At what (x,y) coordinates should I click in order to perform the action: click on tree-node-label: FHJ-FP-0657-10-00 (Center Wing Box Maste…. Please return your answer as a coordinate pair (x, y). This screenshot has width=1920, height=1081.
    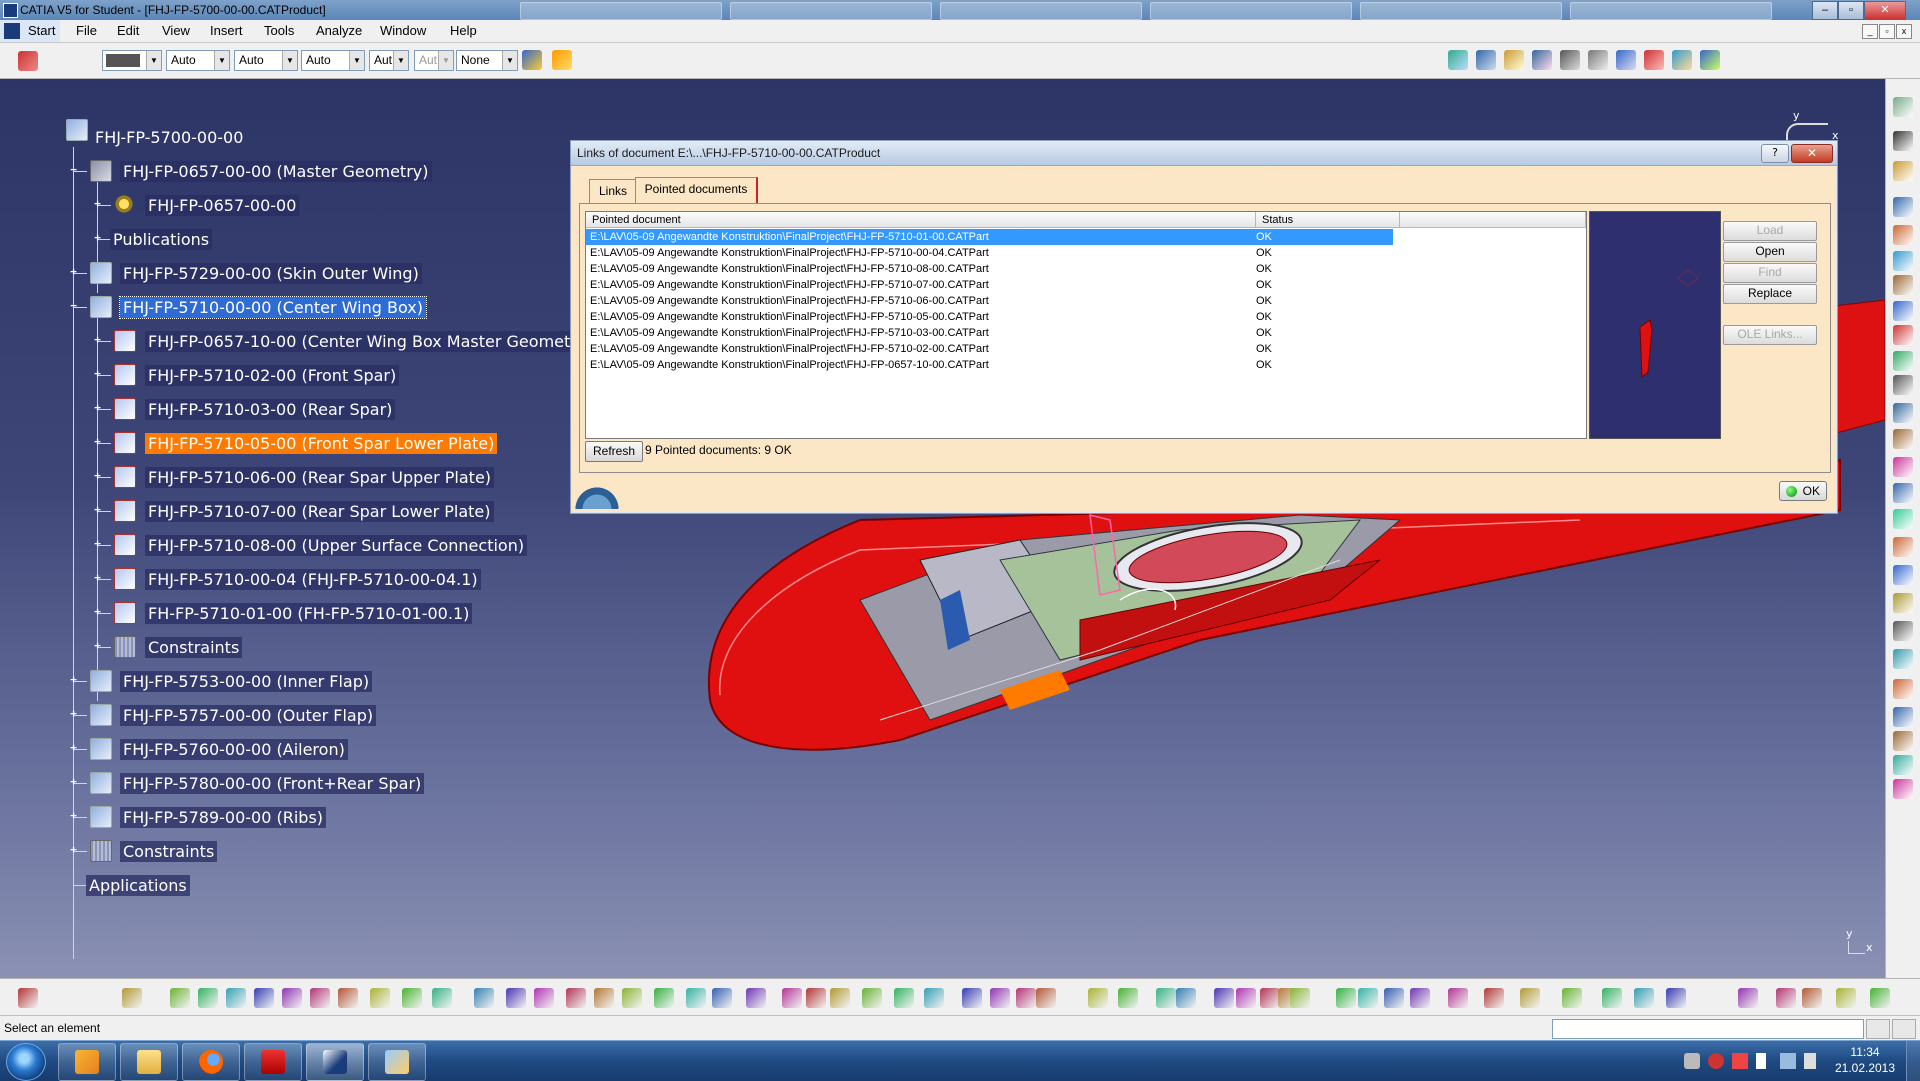
    Looking at the image, I should click on (370, 341).